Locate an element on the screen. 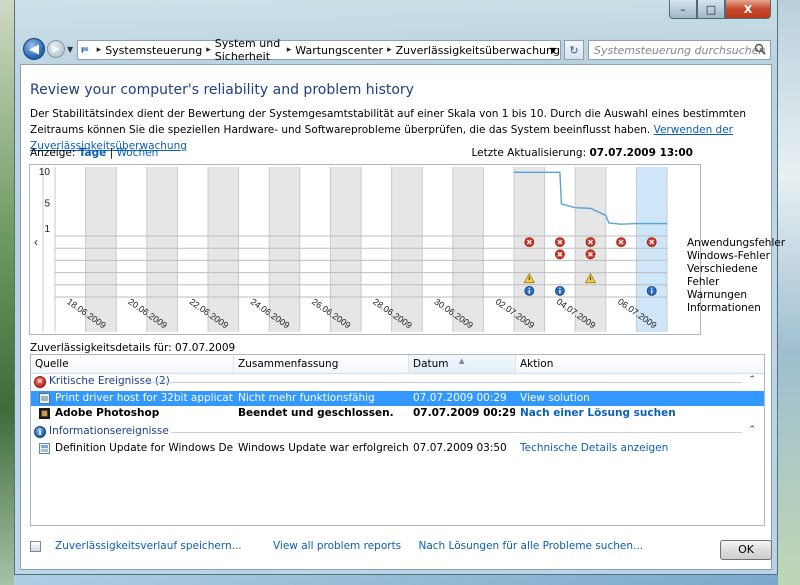 This screenshot has height=585, width=800. group-information-events: i Informationsereignisse ⌃ is located at coordinates (397, 432).